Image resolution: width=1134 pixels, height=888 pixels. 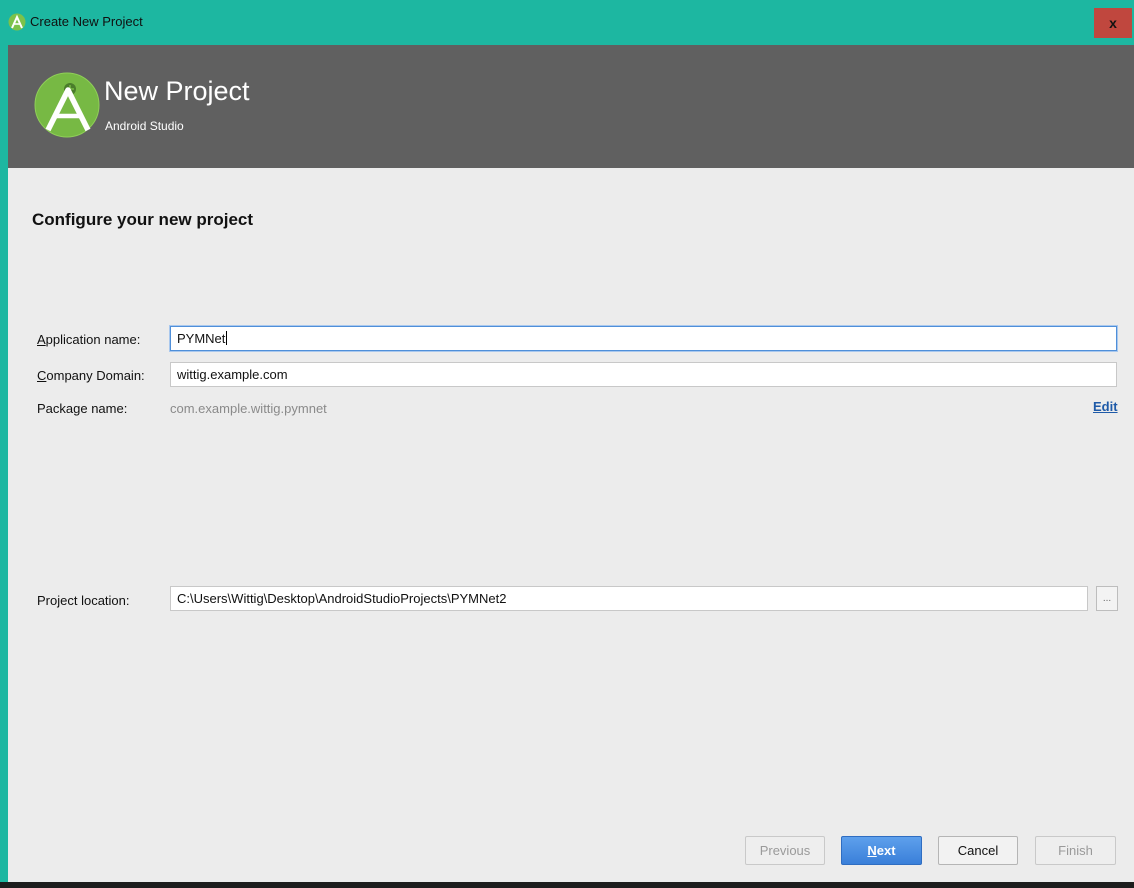 I want to click on android-studio-logo-icon, so click(x=67, y=105).